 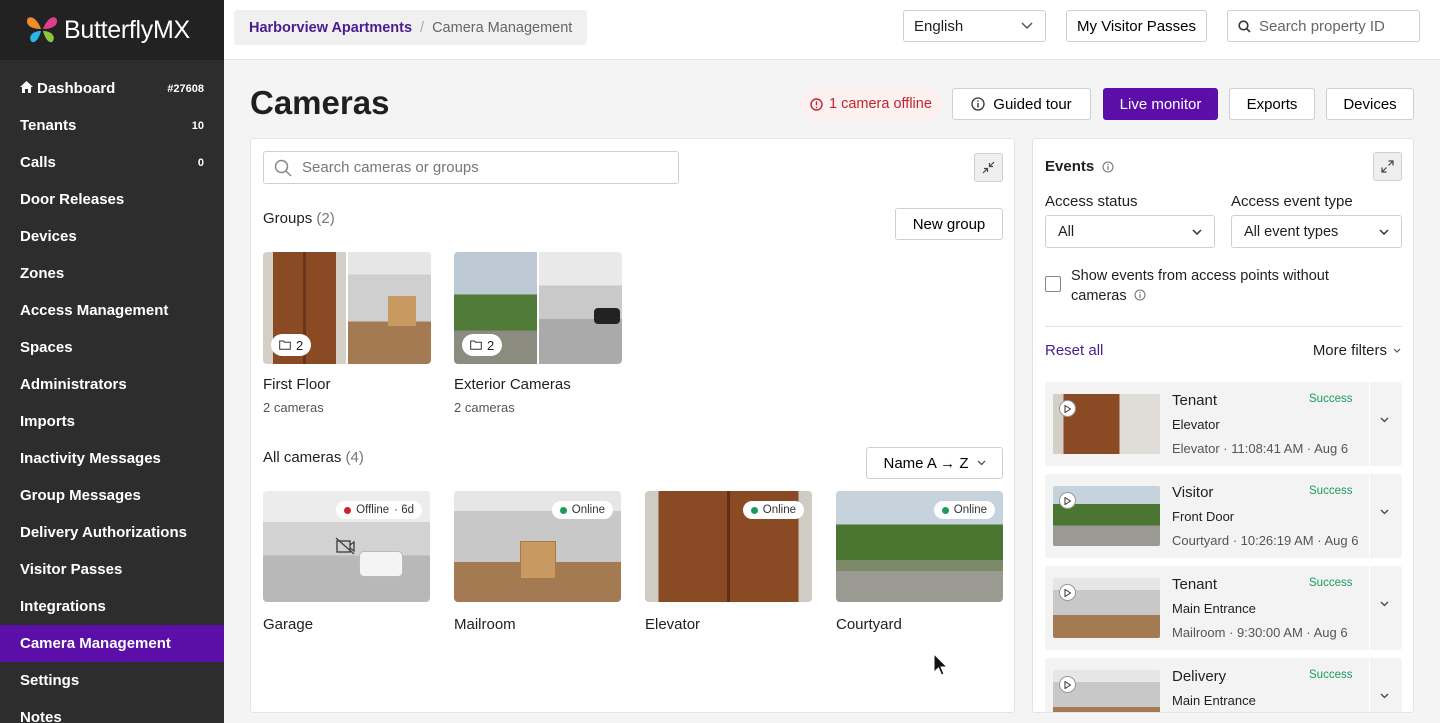 What do you see at coordinates (320, 102) in the screenshot?
I see `page-title: Cameras` at bounding box center [320, 102].